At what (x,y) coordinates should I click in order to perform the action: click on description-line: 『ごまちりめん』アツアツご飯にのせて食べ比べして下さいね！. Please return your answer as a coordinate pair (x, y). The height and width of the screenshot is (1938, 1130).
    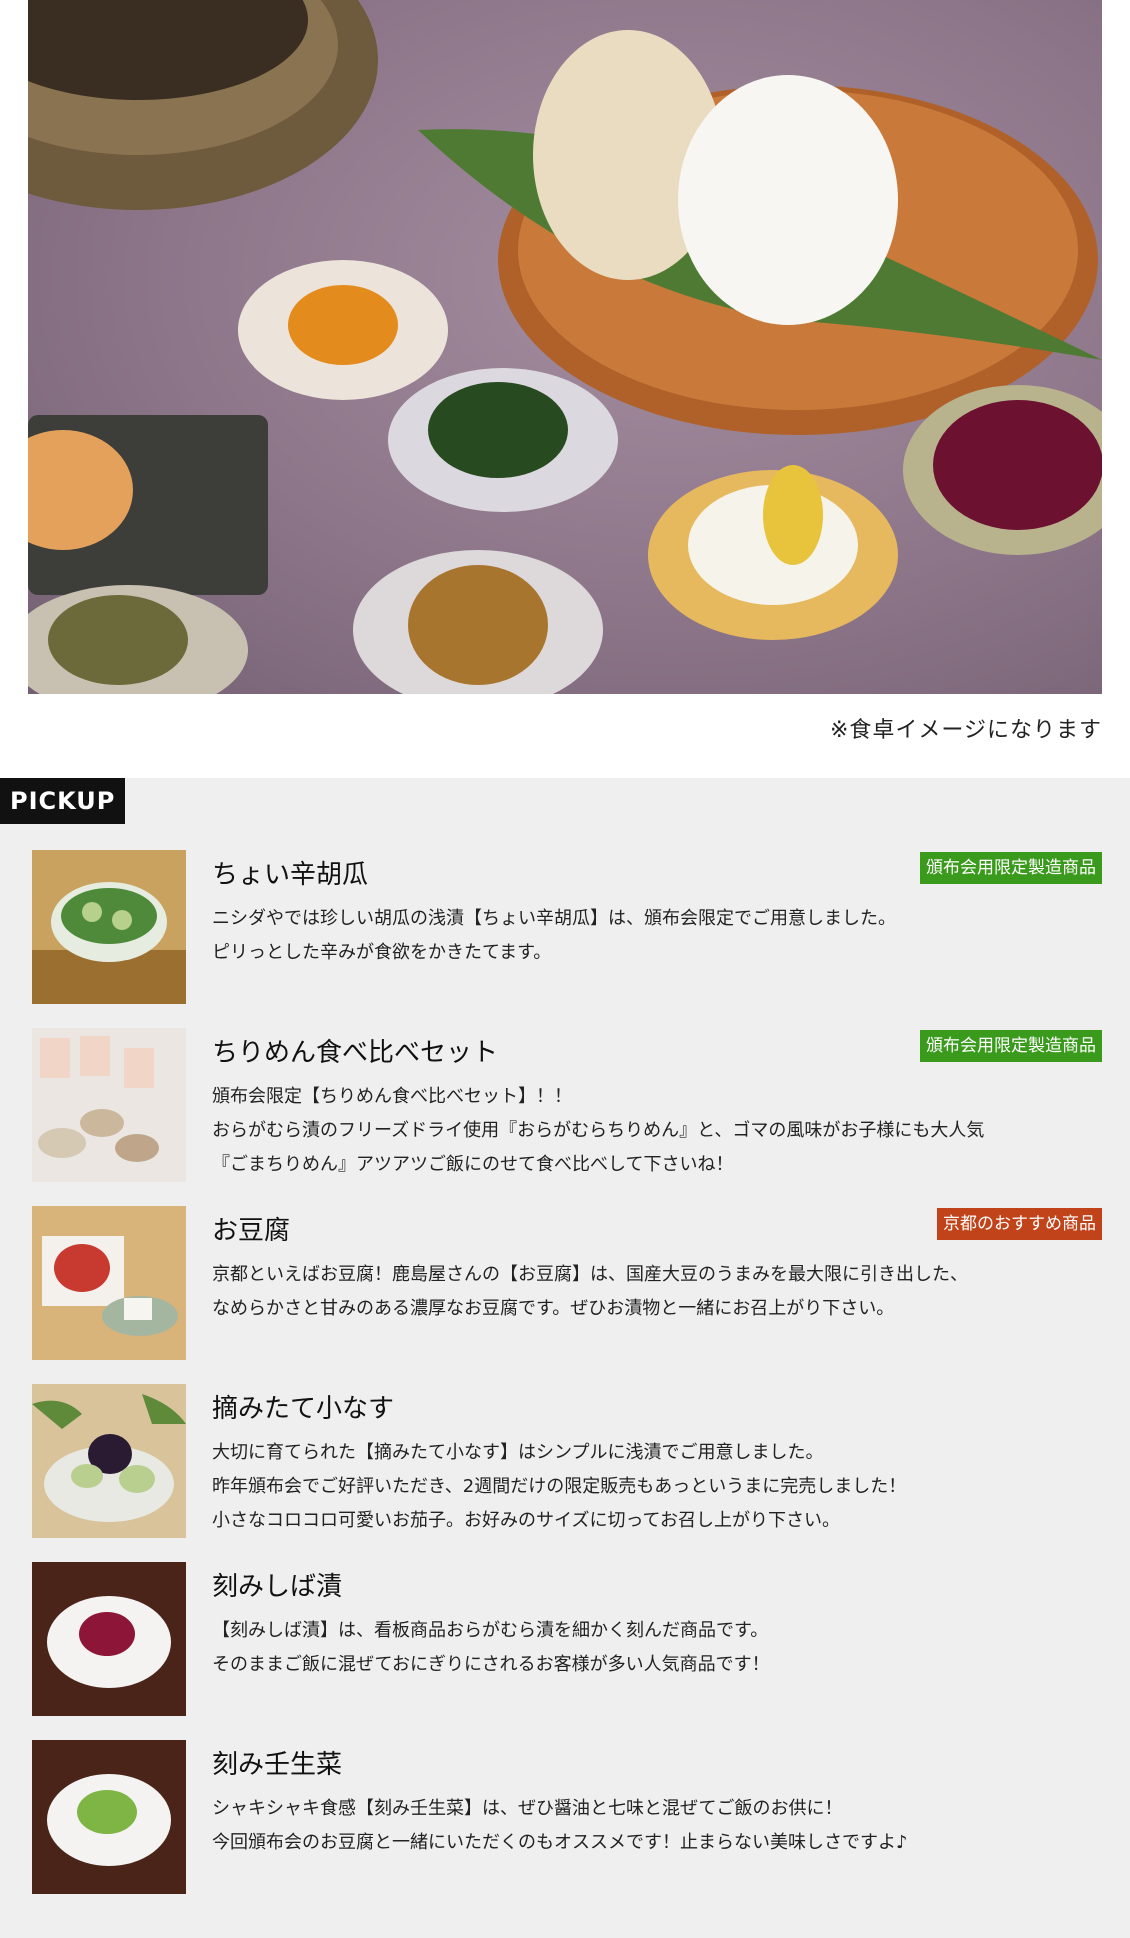
    Looking at the image, I should click on (473, 1164).